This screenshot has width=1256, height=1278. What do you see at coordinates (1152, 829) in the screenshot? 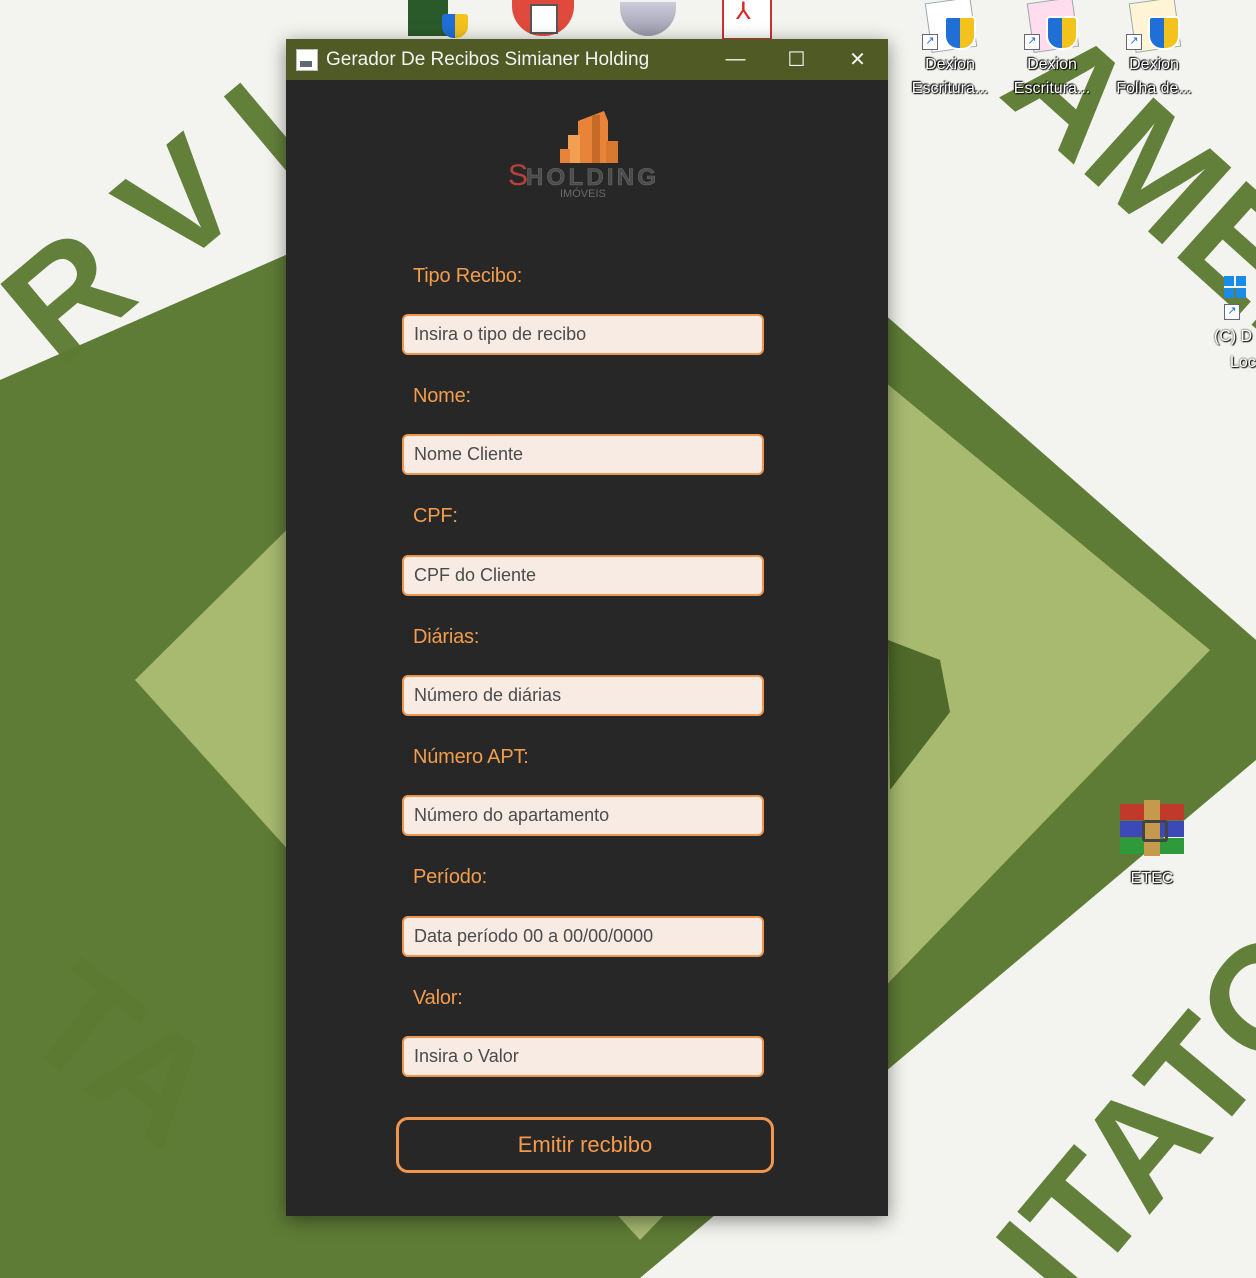
I see `winrar-archive-icon` at bounding box center [1152, 829].